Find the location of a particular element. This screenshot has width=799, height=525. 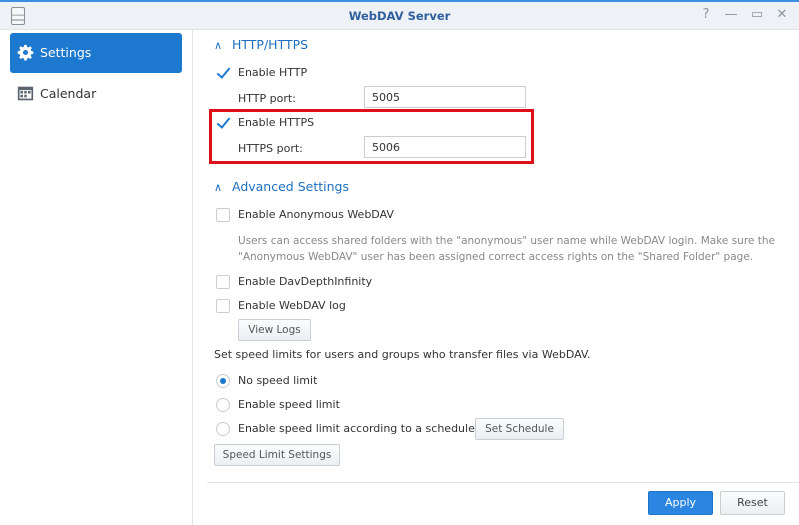

minimize-icon: — is located at coordinates (731, 15).